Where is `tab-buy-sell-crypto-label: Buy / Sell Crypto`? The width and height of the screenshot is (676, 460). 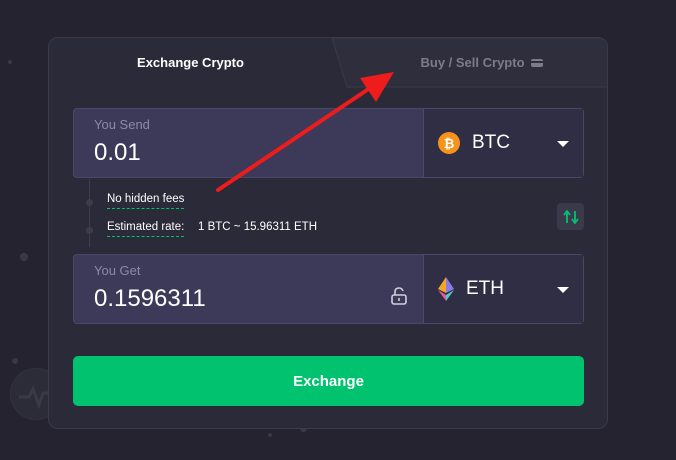
tab-buy-sell-crypto-label: Buy / Sell Crypto is located at coordinates (472, 62).